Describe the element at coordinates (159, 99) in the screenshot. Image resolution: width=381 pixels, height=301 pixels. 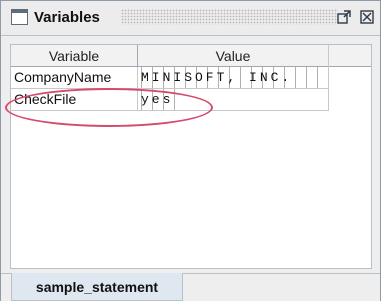
I see `variable-value-cell: yes` at that location.